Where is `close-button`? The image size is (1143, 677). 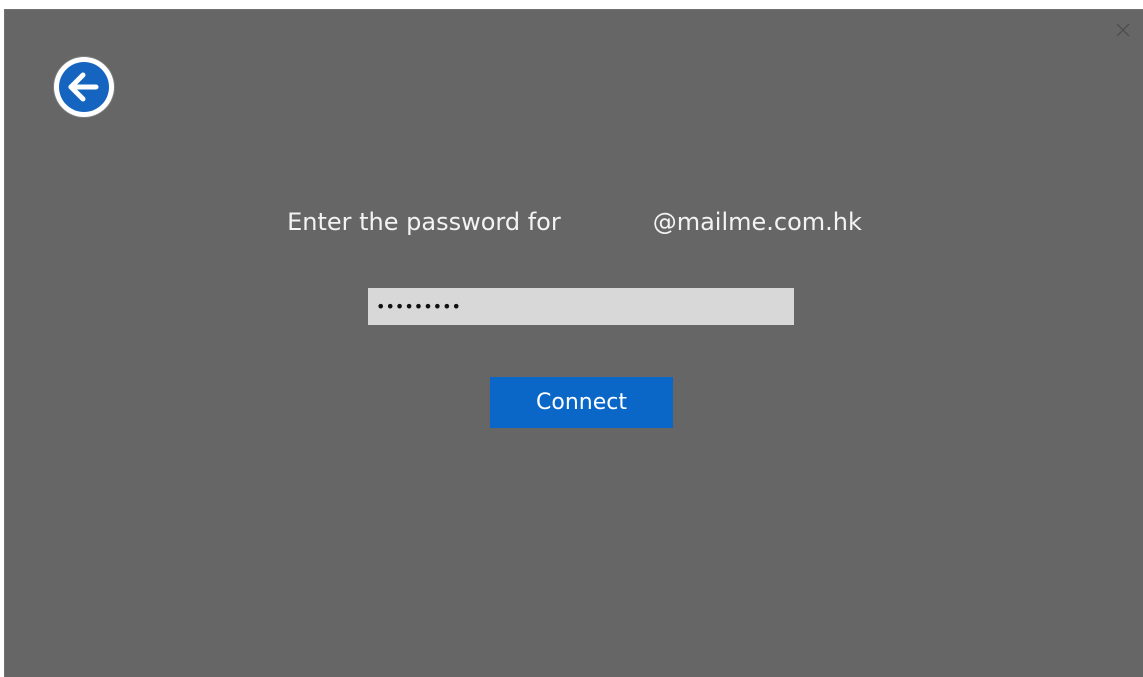
close-button is located at coordinates (1123, 30).